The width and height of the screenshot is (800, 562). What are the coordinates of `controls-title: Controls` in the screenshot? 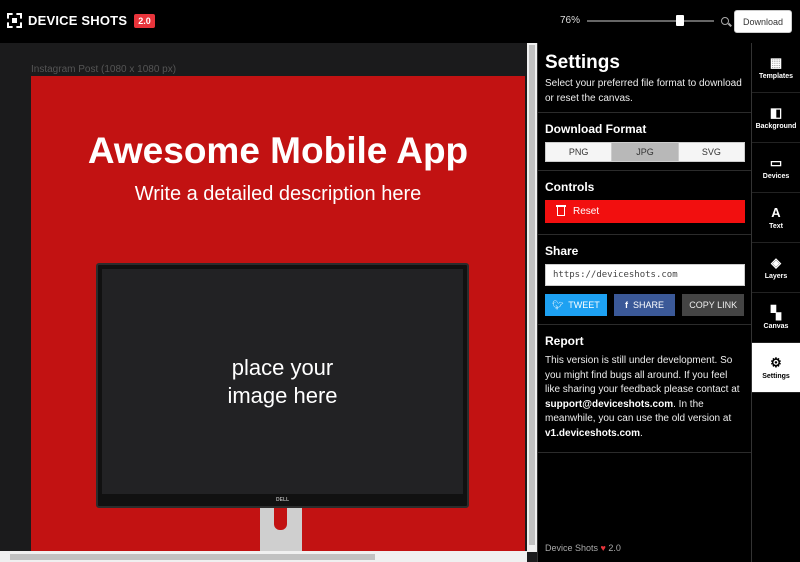 It's located at (570, 187).